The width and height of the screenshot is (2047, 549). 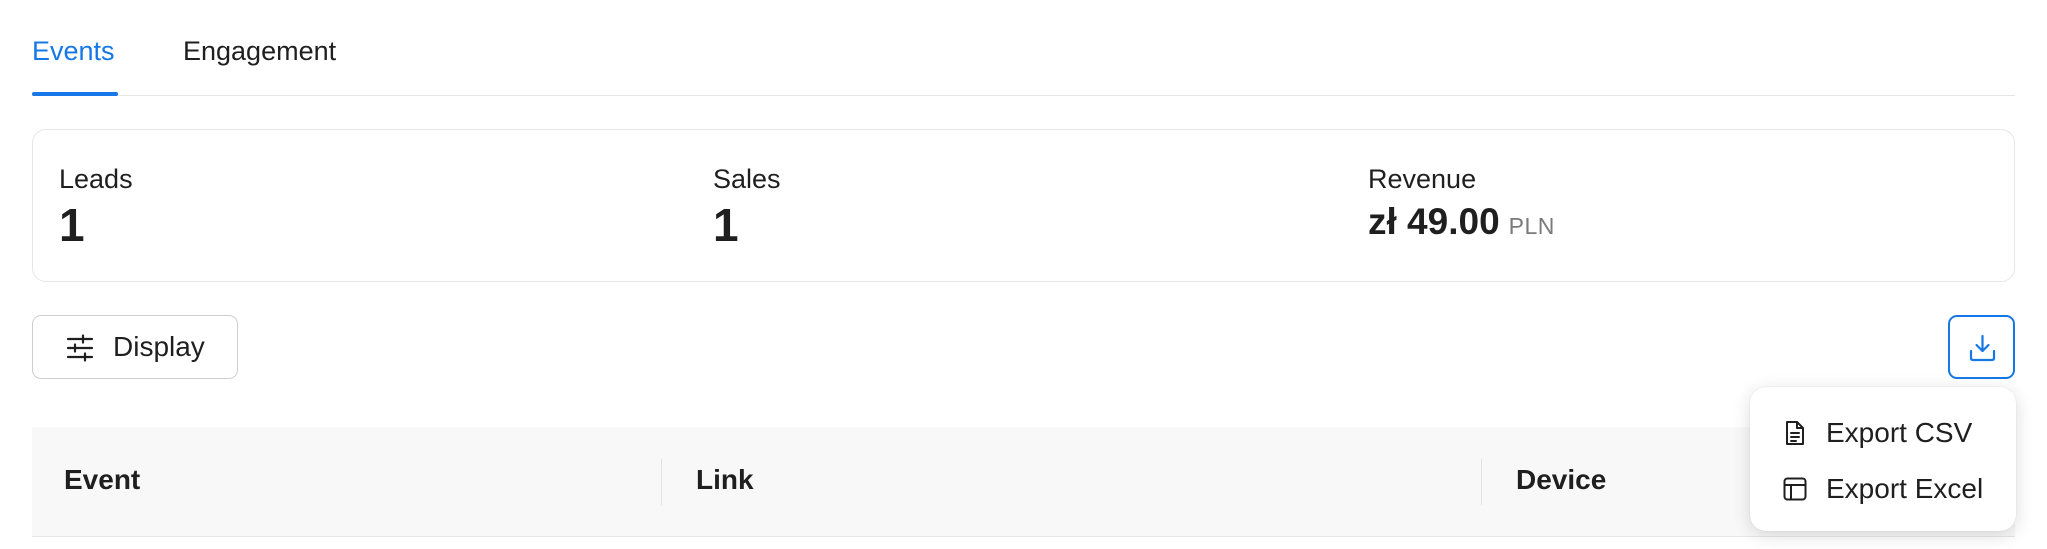 I want to click on file-text-icon, so click(x=1795, y=433).